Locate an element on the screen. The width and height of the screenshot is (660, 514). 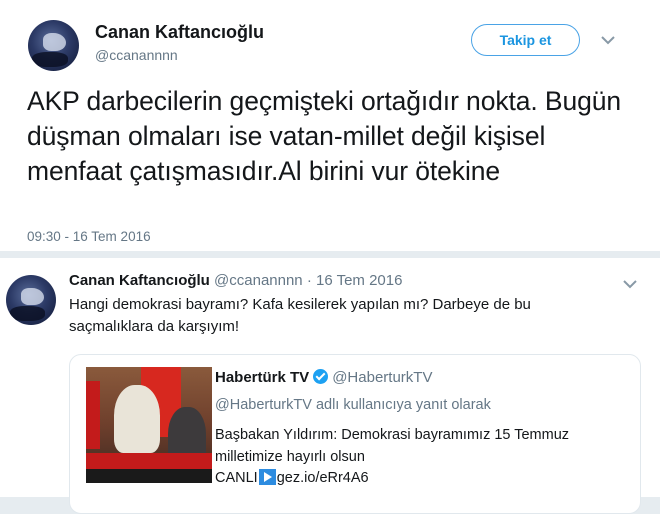
play-icon is located at coordinates (267, 477).